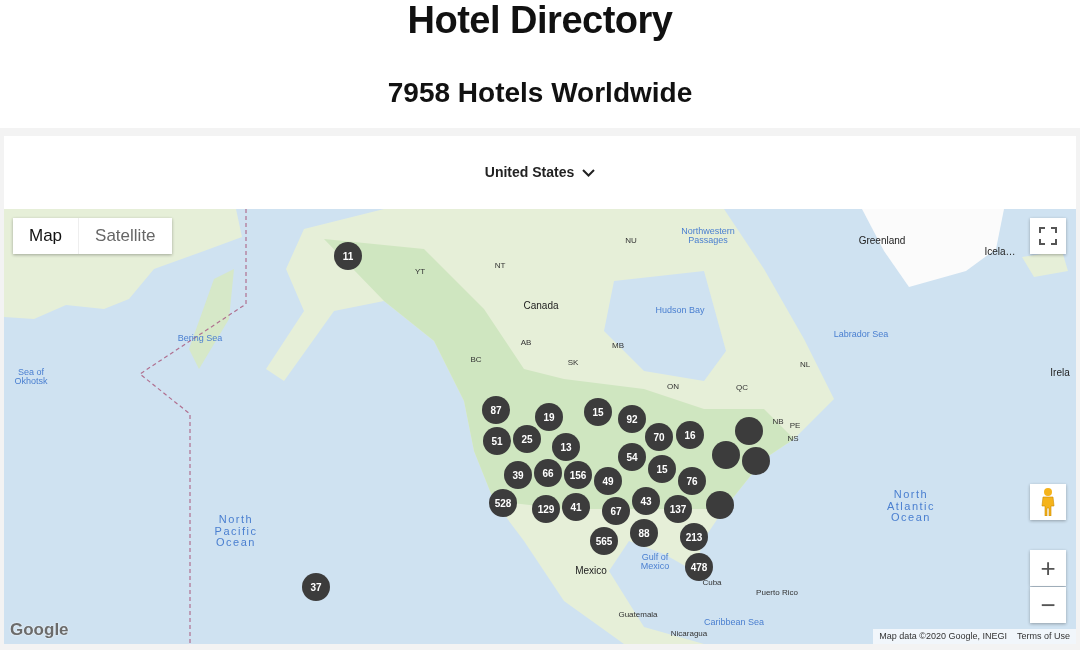  Describe the element at coordinates (655, 562) in the screenshot. I see `map-label: Gulf of Mexico` at that location.